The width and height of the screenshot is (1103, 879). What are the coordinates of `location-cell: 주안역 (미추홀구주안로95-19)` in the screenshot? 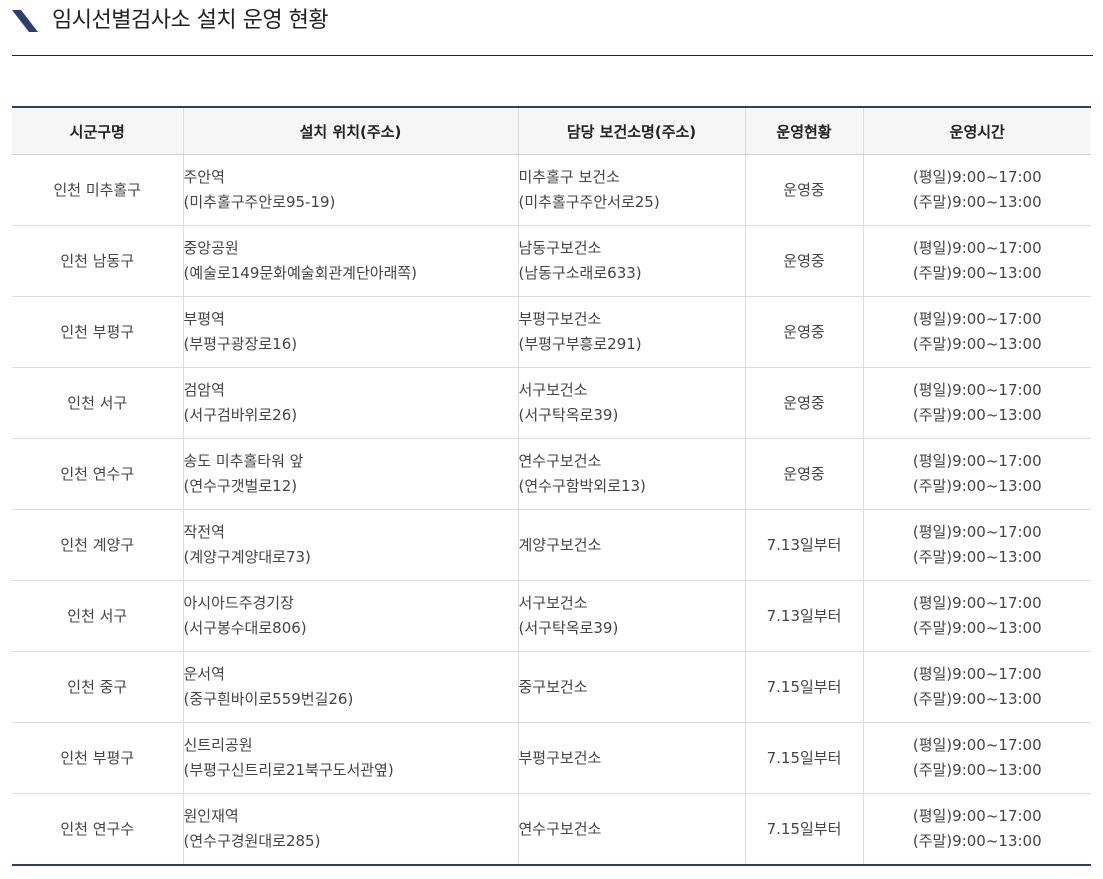 It's located at (350, 190).